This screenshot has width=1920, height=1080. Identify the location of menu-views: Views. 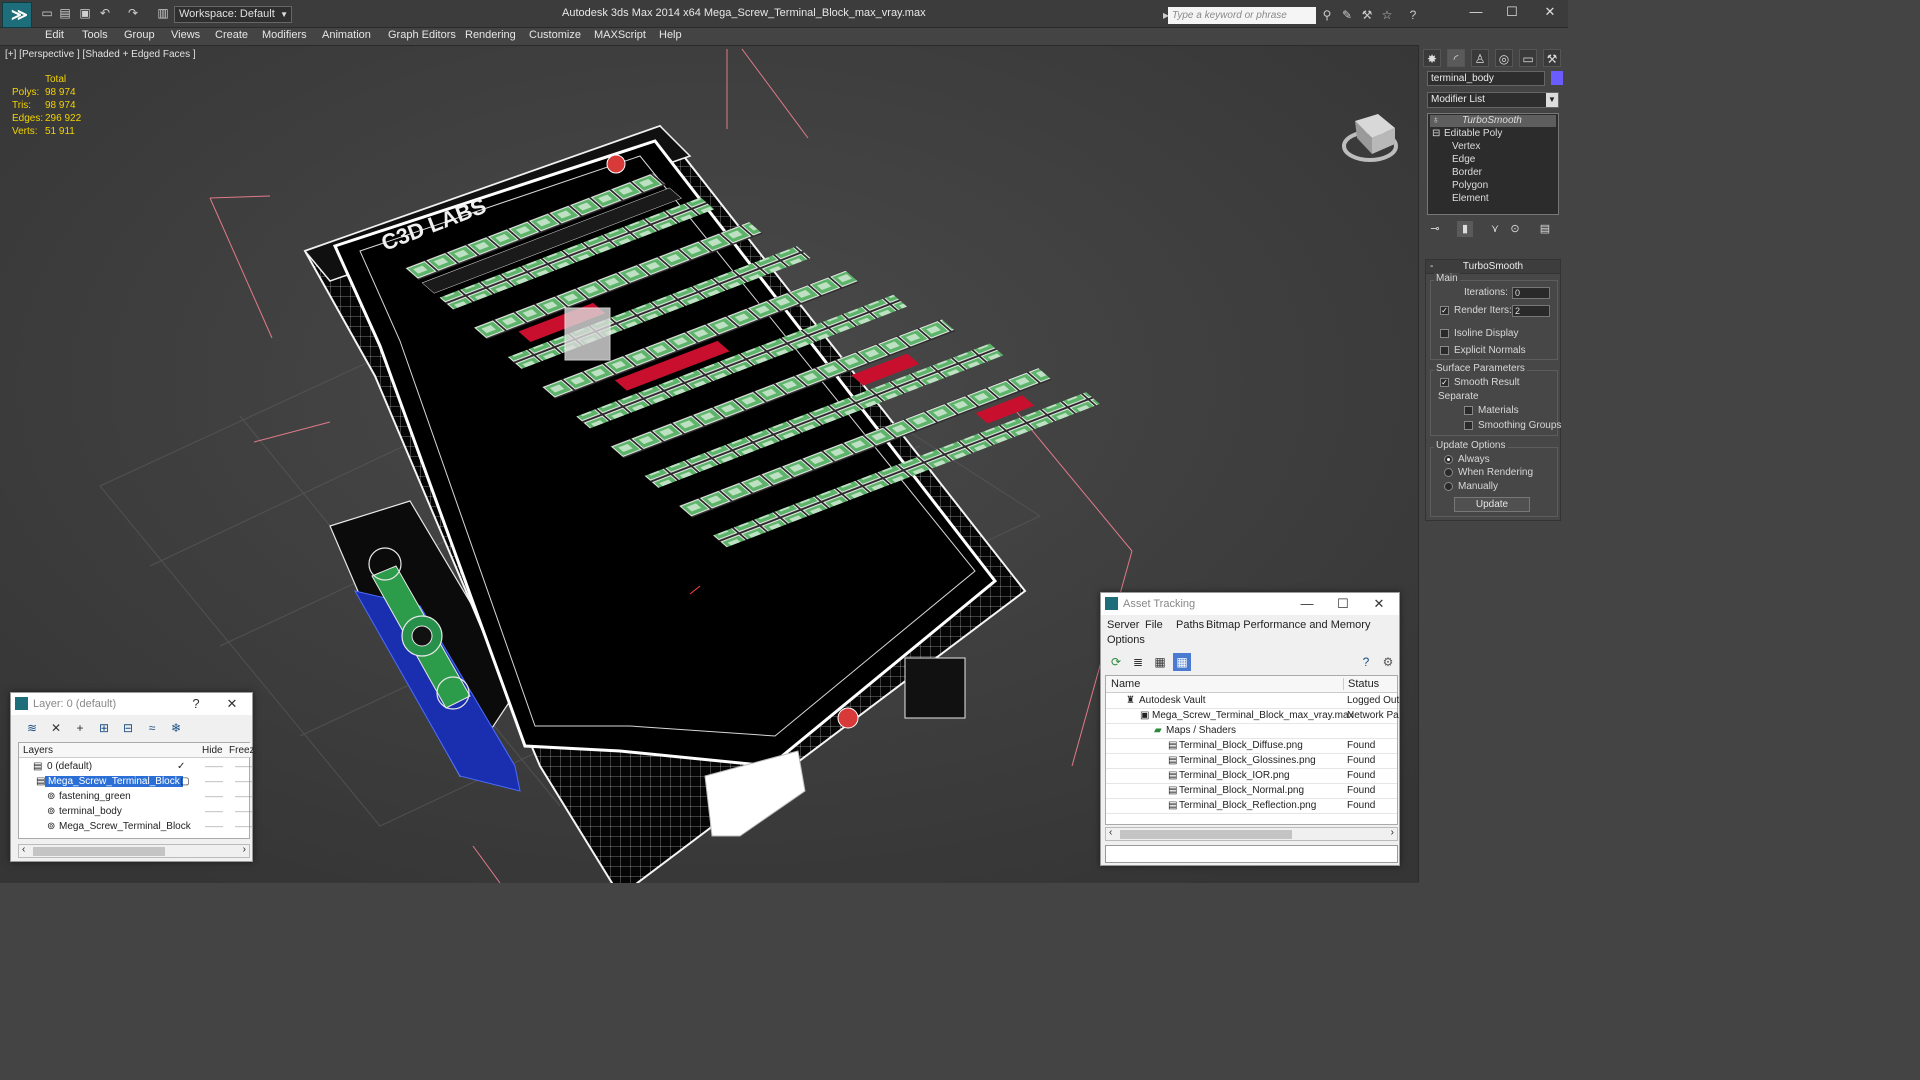
(185, 35).